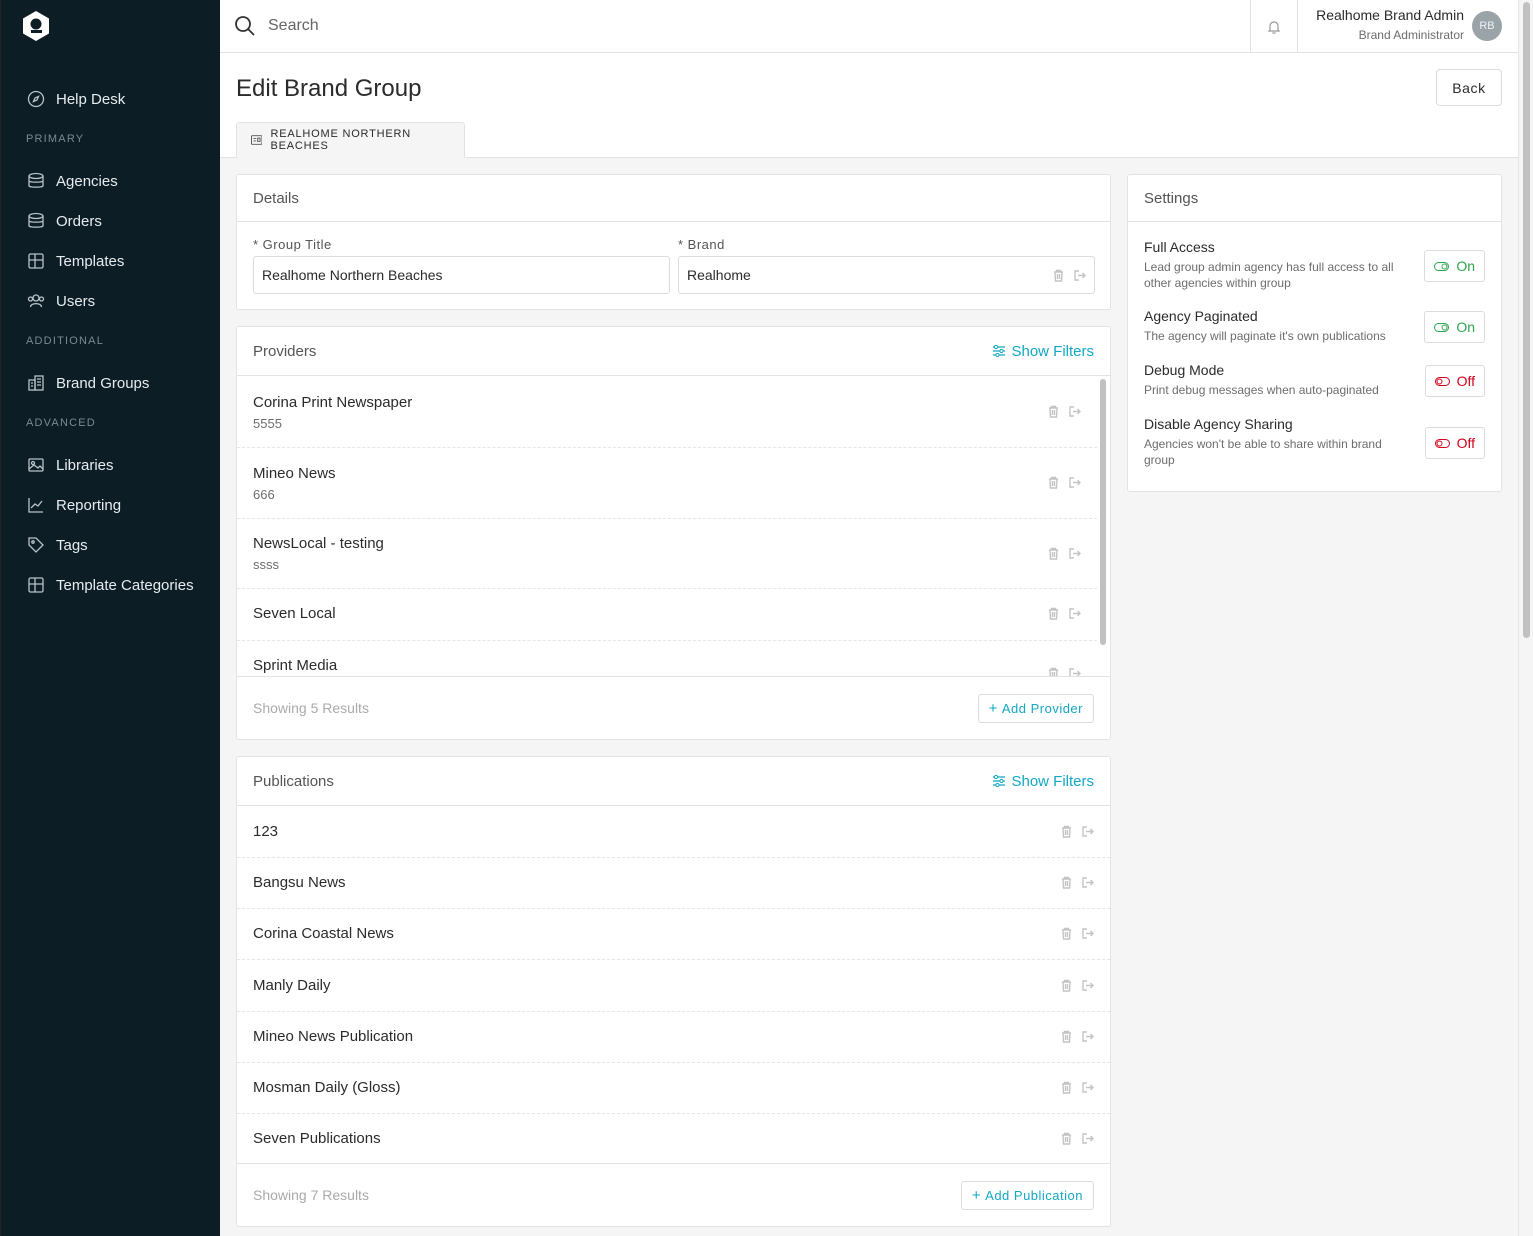 This screenshot has width=1533, height=1236. Describe the element at coordinates (87, 181) in the screenshot. I see `sidebar-item-label: Agencies` at that location.